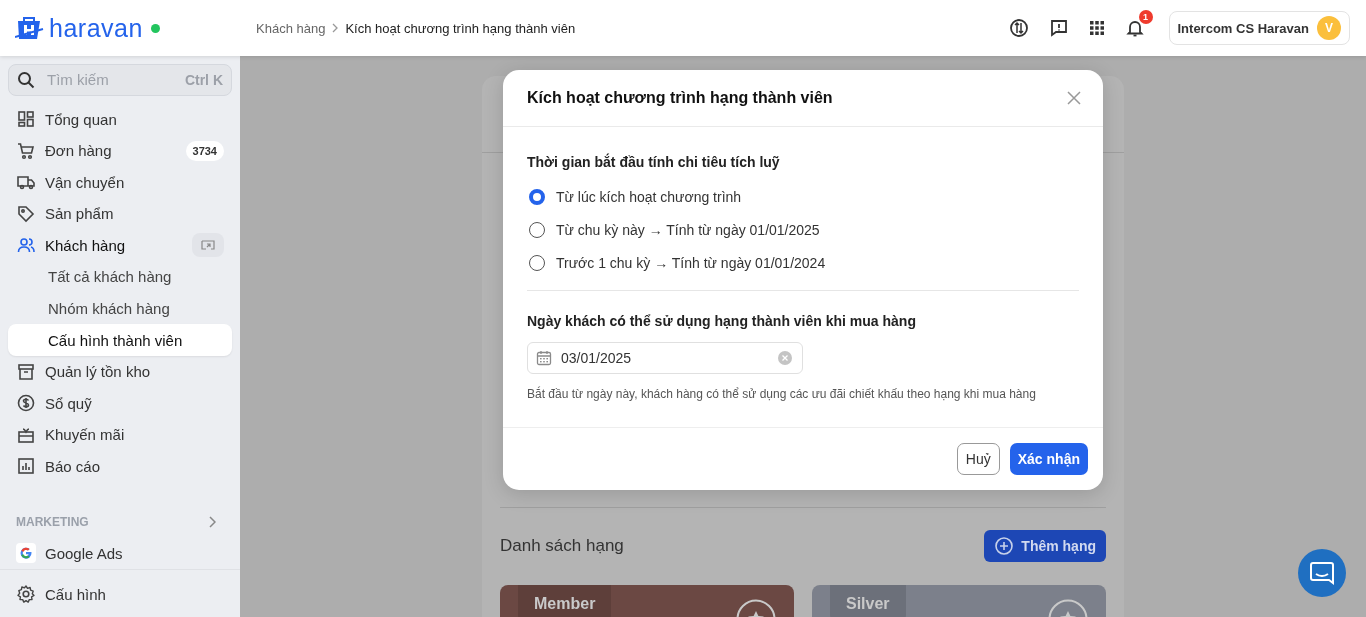  What do you see at coordinates (460, 28) in the screenshot?
I see `breadcrumb-link: Kích hoạt chương trình hạng thành viên` at bounding box center [460, 28].